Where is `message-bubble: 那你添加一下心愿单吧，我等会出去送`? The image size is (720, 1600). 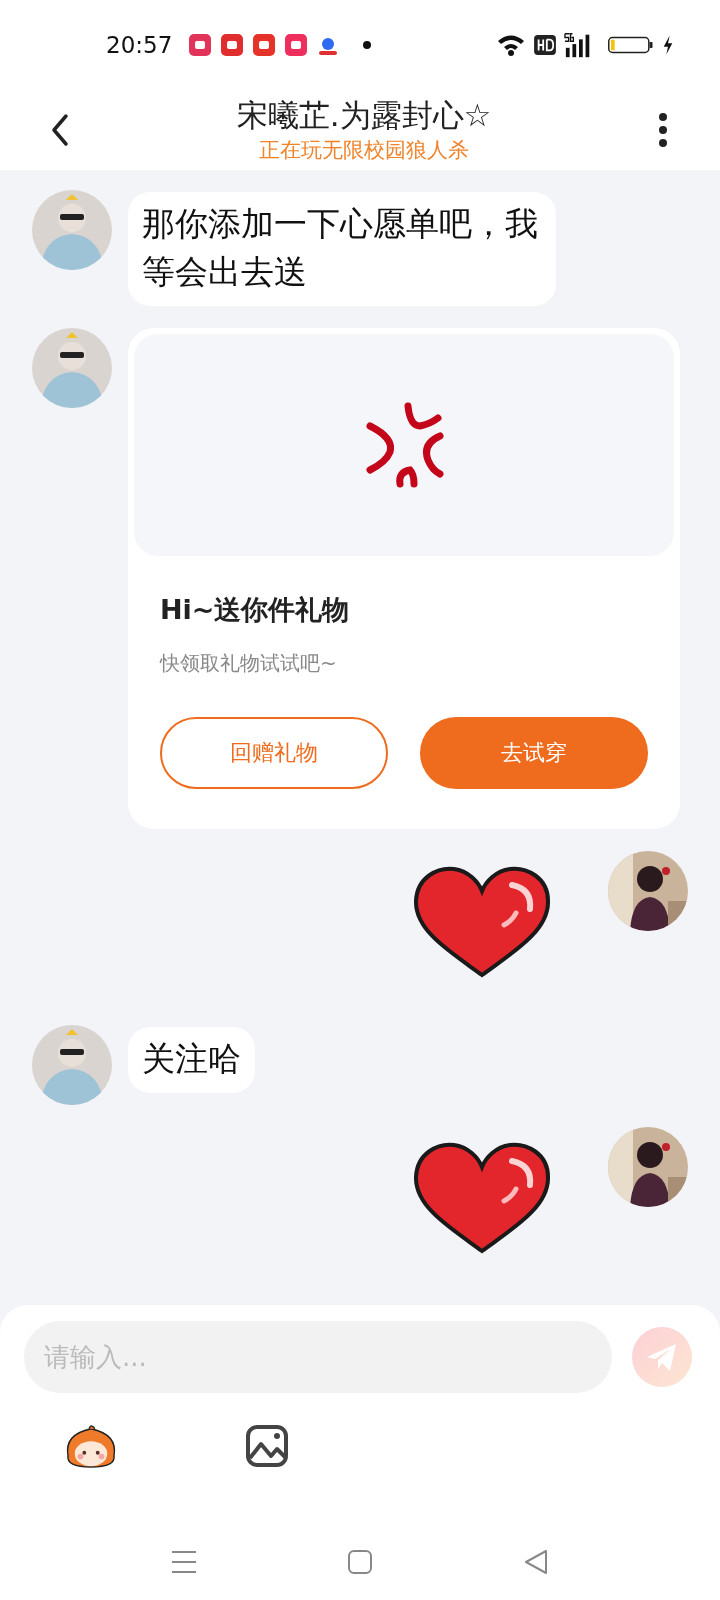 message-bubble: 那你添加一下心愿单吧，我等会出去送 is located at coordinates (342, 249).